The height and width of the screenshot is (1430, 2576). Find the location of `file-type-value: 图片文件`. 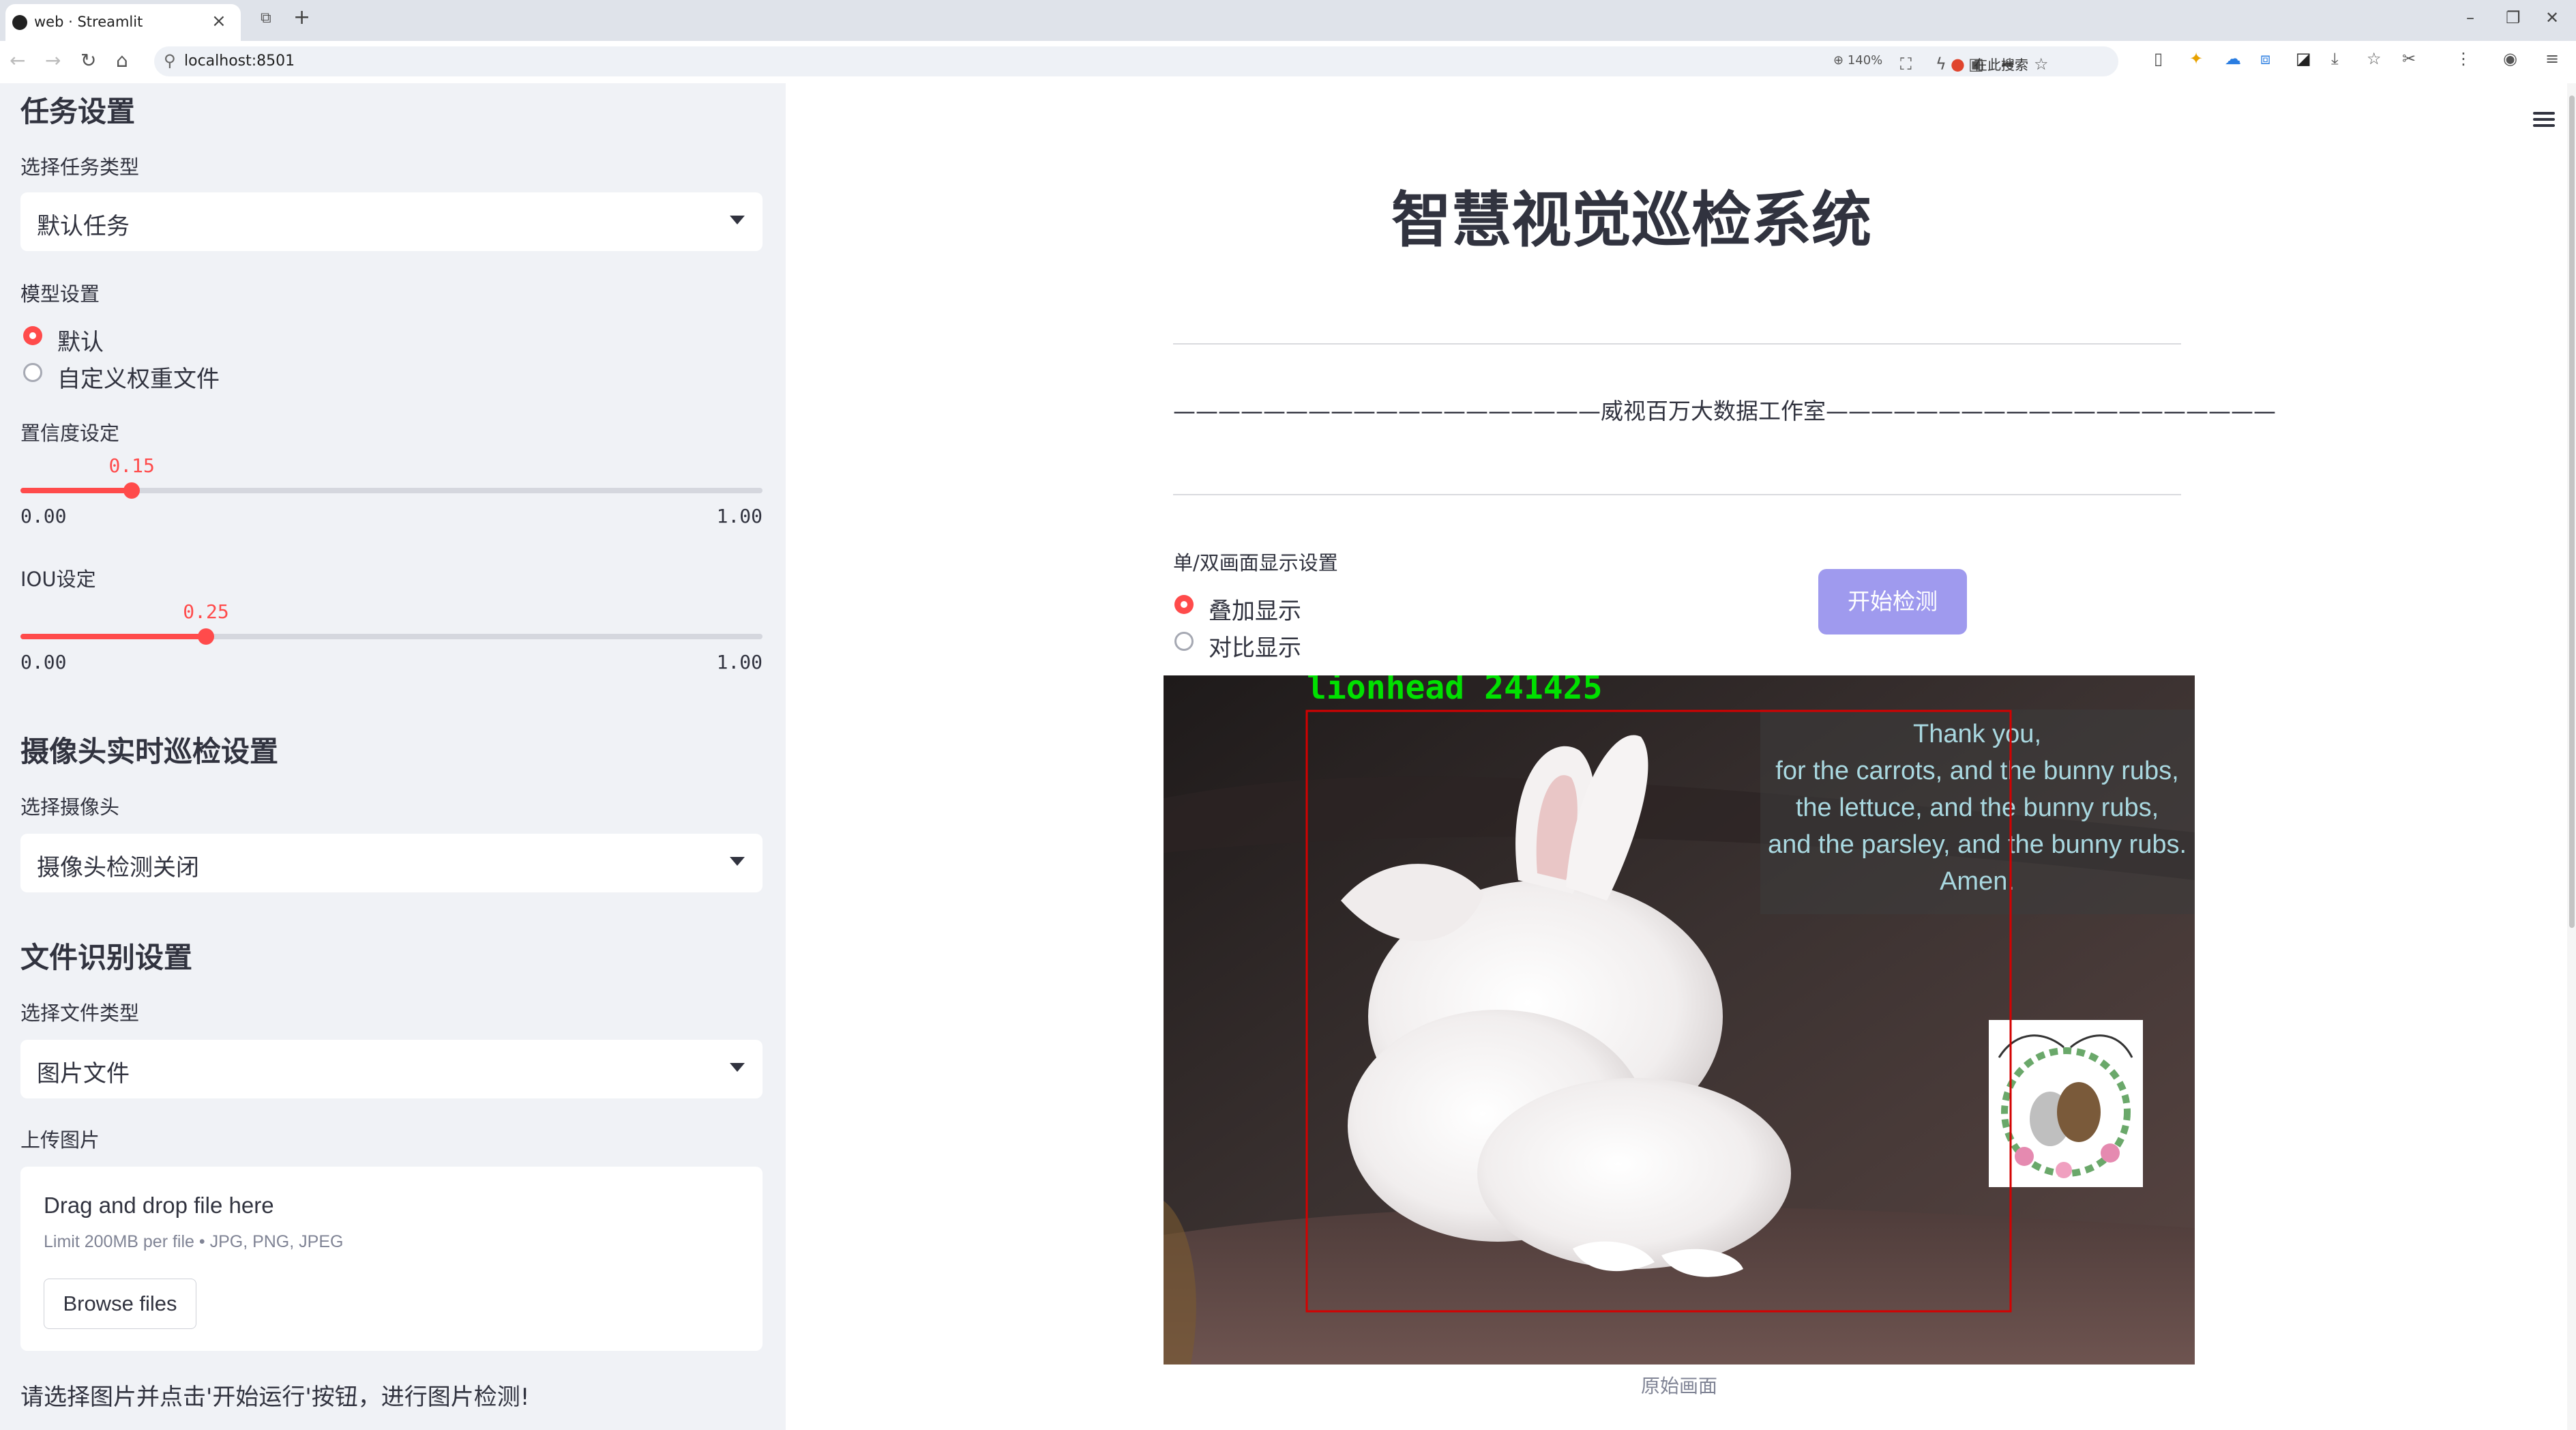

file-type-value: 图片文件 is located at coordinates (83, 1074).